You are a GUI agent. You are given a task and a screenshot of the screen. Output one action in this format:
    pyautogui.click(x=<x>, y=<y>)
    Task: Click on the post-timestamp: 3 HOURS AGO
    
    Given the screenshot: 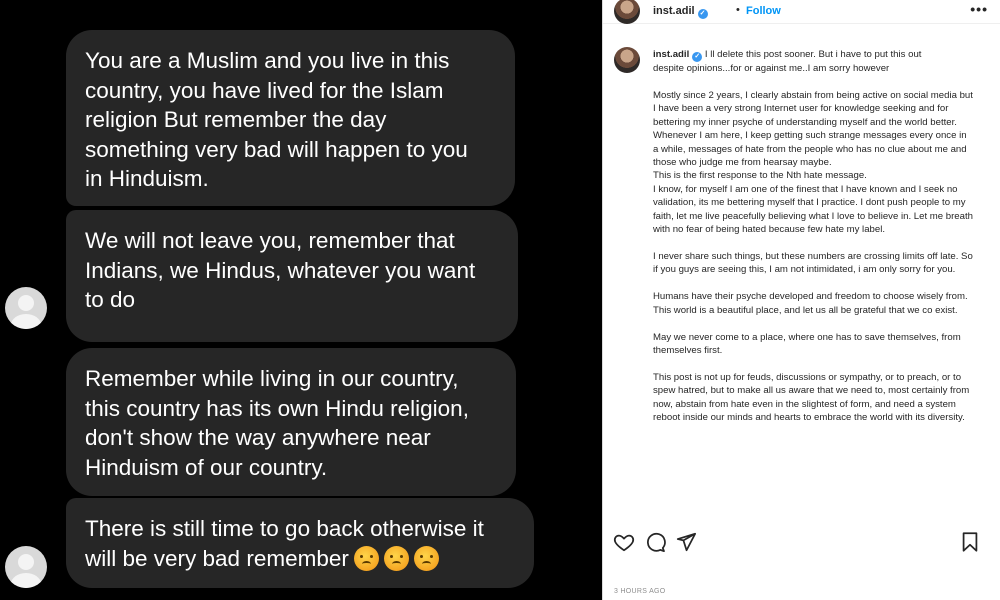 What is the action you would take?
    pyautogui.click(x=640, y=591)
    